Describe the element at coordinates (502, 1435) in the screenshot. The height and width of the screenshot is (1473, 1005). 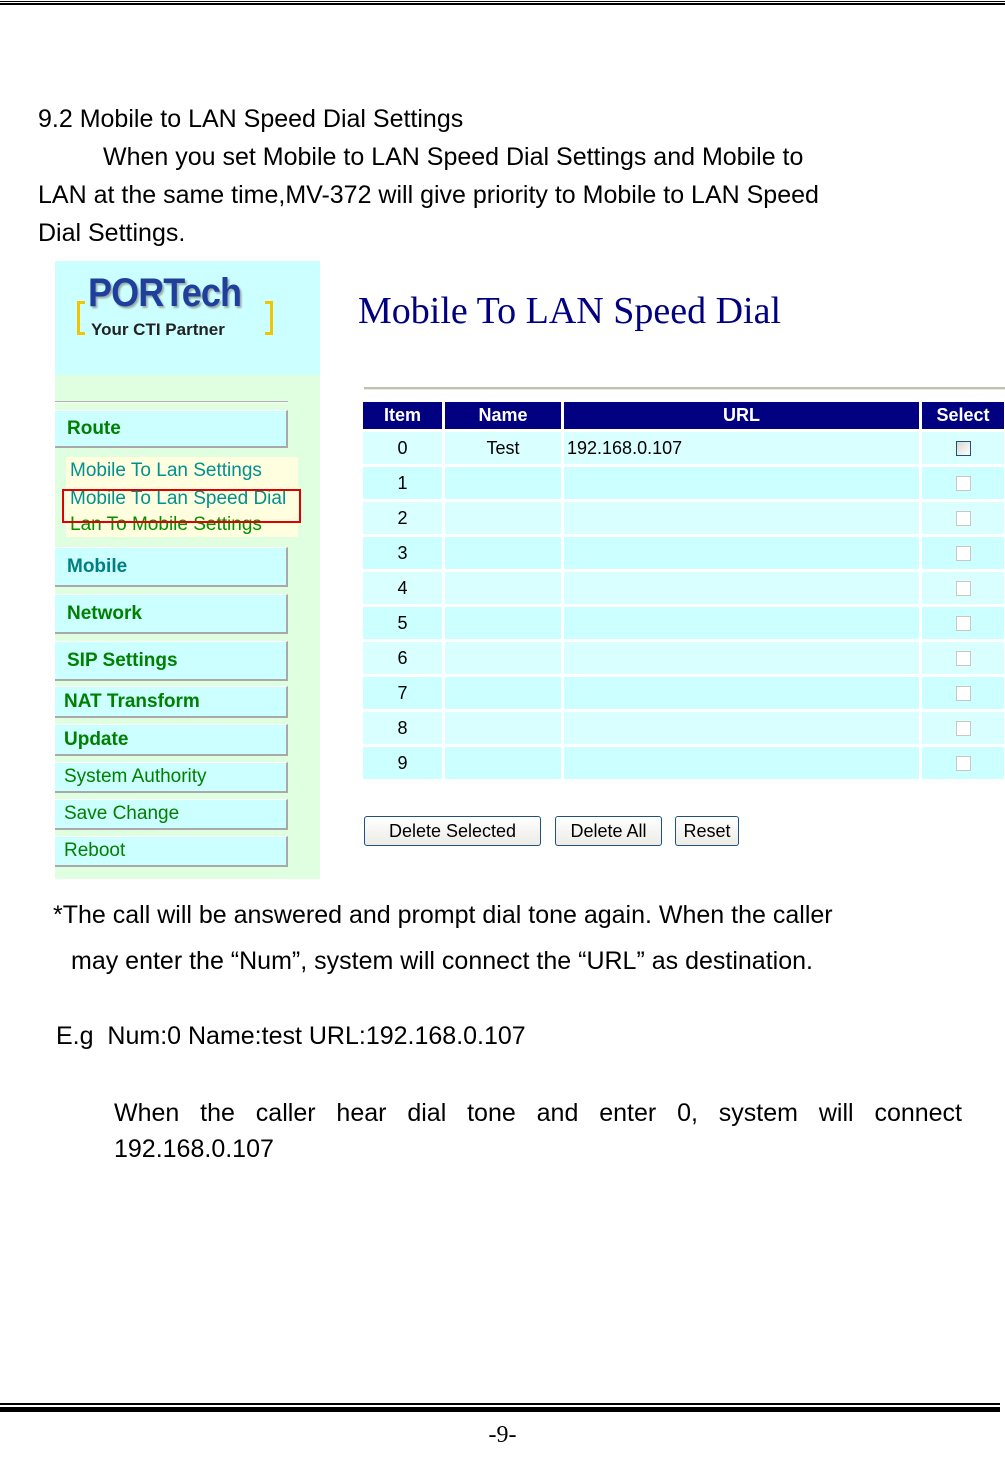
I see `page-number: -9-` at that location.